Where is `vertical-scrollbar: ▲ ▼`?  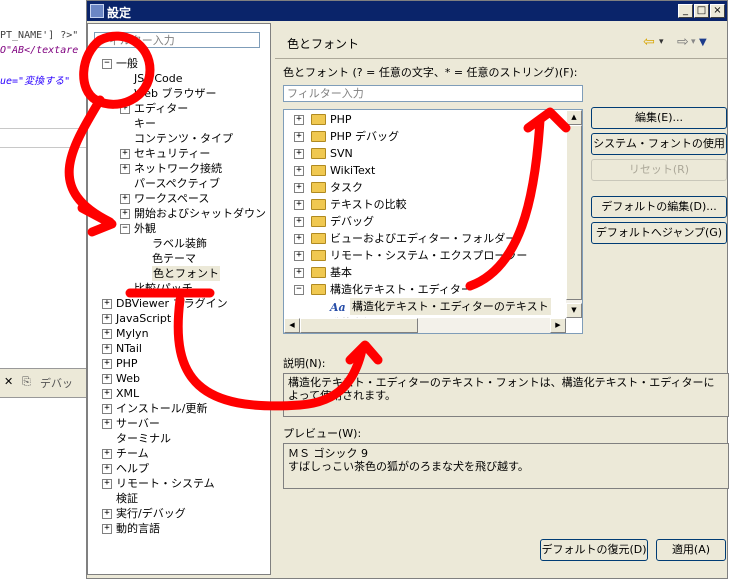
vertical-scrollbar: ▲ ▼ is located at coordinates (574, 214).